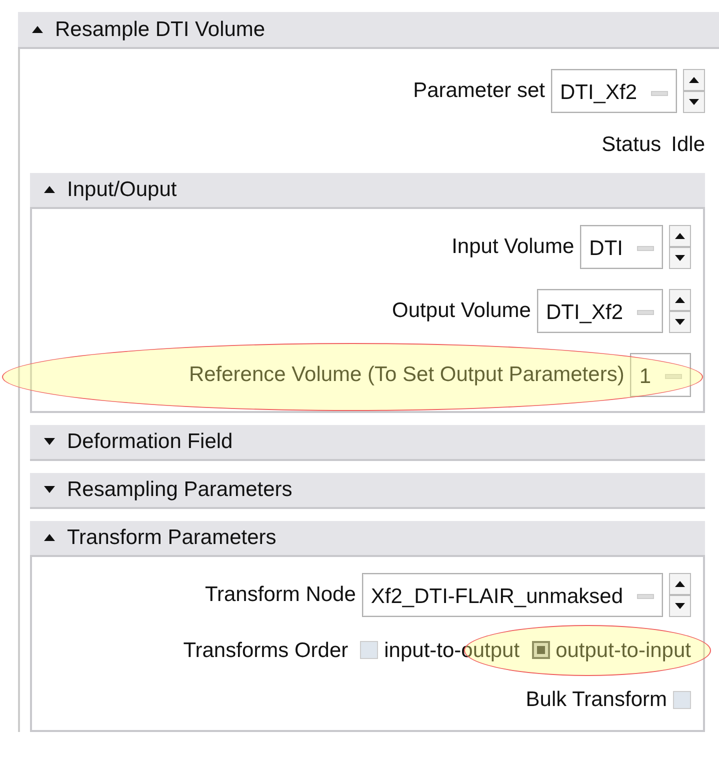 The height and width of the screenshot is (777, 719). What do you see at coordinates (406, 375) in the screenshot?
I see `field-label: Reference Volume (To Set Output Parameters)` at bounding box center [406, 375].